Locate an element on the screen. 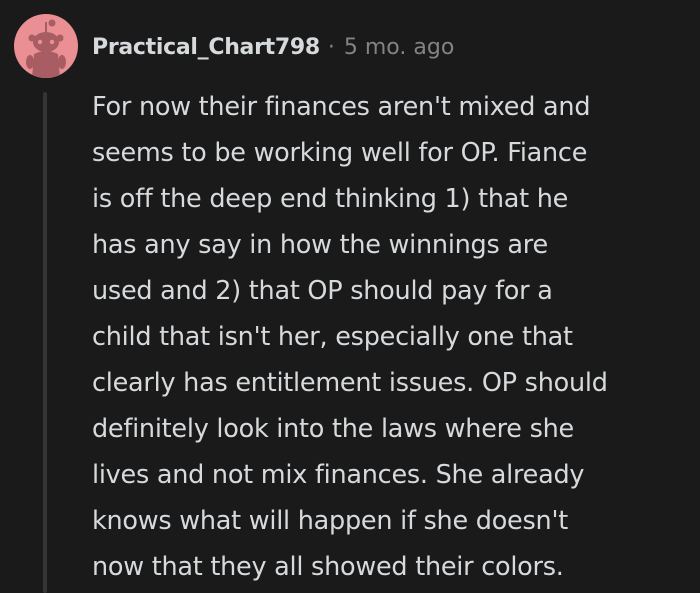 This screenshot has width=700, height=593. comment-meta: Practical_Chart798 · 5 mo. ago is located at coordinates (273, 47).